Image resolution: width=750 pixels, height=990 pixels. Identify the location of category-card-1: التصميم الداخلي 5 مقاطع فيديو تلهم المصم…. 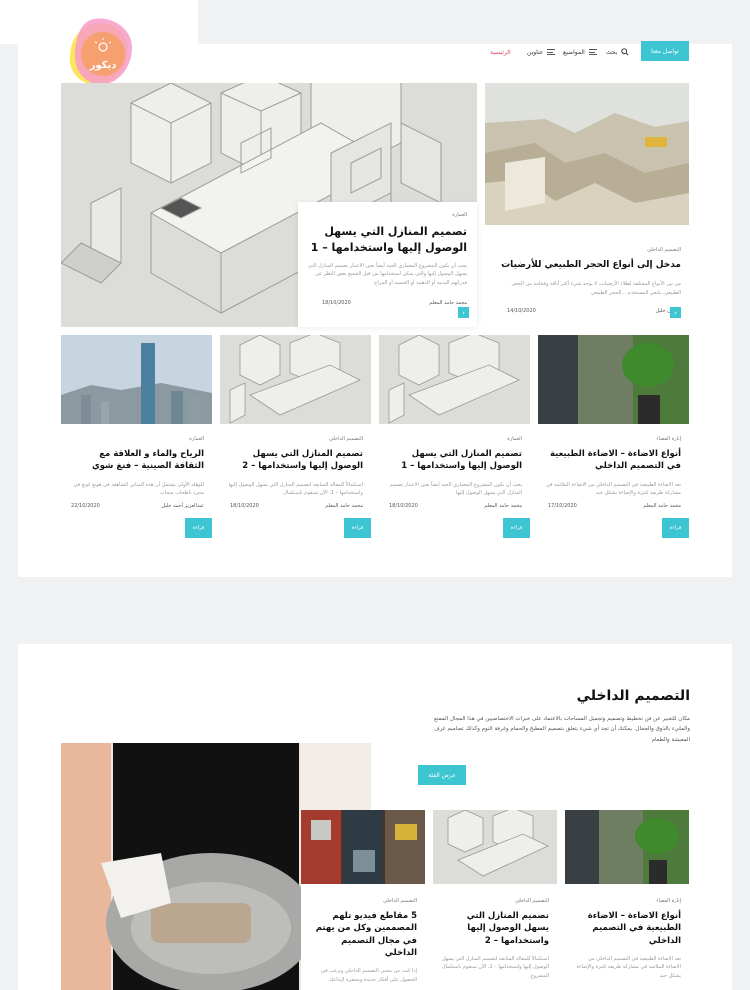
(363, 937).